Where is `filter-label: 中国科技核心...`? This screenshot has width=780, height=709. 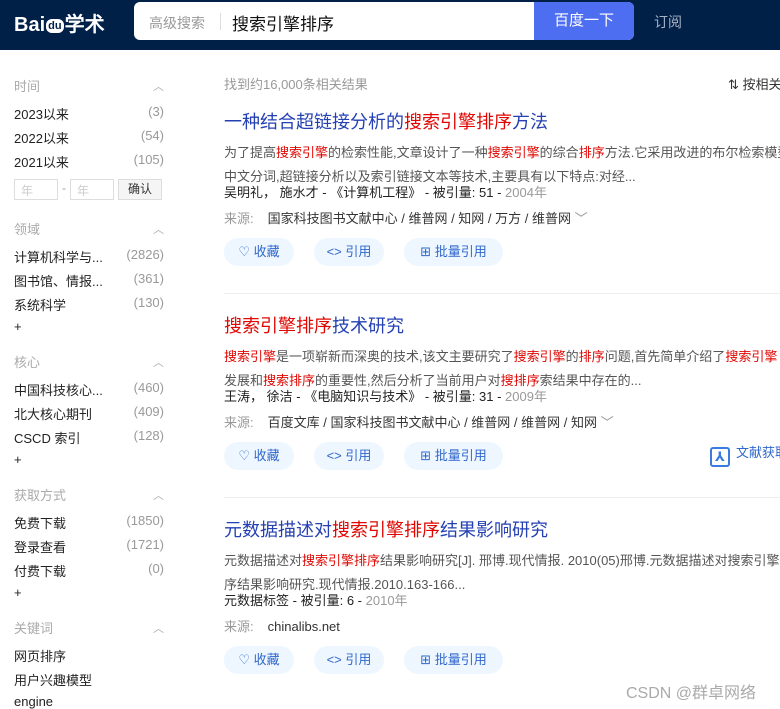 filter-label: 中国科技核心... is located at coordinates (58, 390).